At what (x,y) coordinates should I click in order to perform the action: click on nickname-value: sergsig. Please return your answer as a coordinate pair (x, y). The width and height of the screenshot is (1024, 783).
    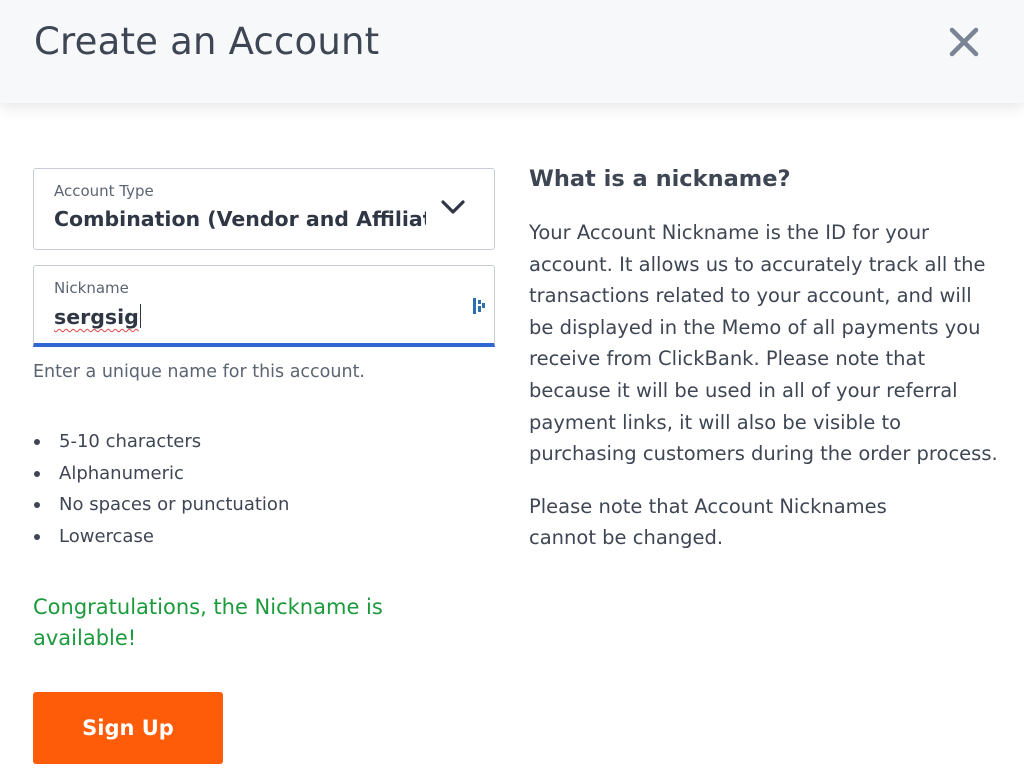
    Looking at the image, I should click on (96, 317).